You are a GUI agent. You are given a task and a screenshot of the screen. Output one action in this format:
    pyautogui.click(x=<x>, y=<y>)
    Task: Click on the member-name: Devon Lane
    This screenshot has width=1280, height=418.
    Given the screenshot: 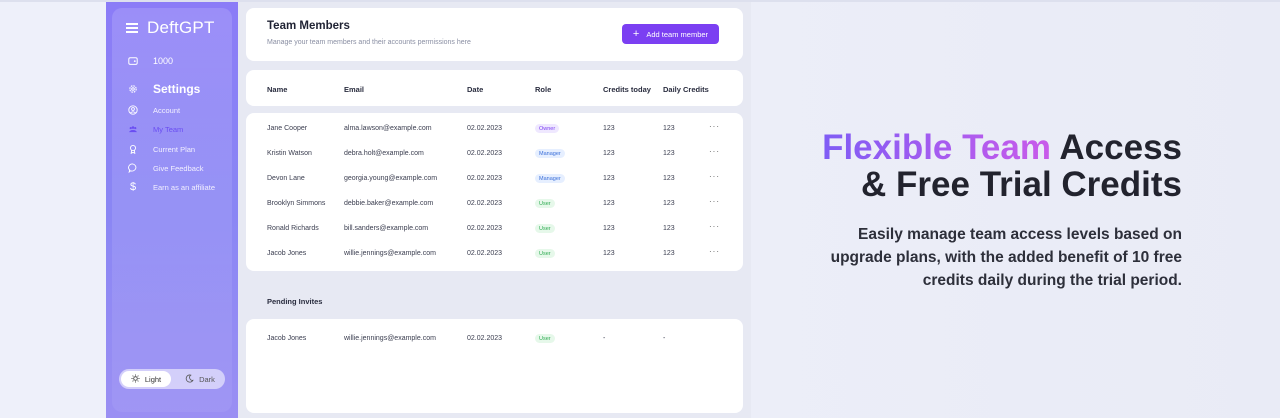 What is the action you would take?
    pyautogui.click(x=286, y=178)
    